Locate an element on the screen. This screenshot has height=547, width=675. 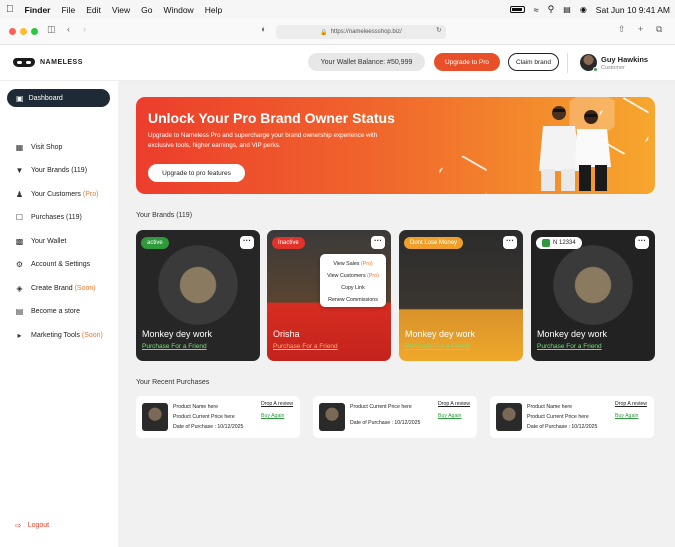
search-icon: ⚲ is located at coordinates (551, 9).